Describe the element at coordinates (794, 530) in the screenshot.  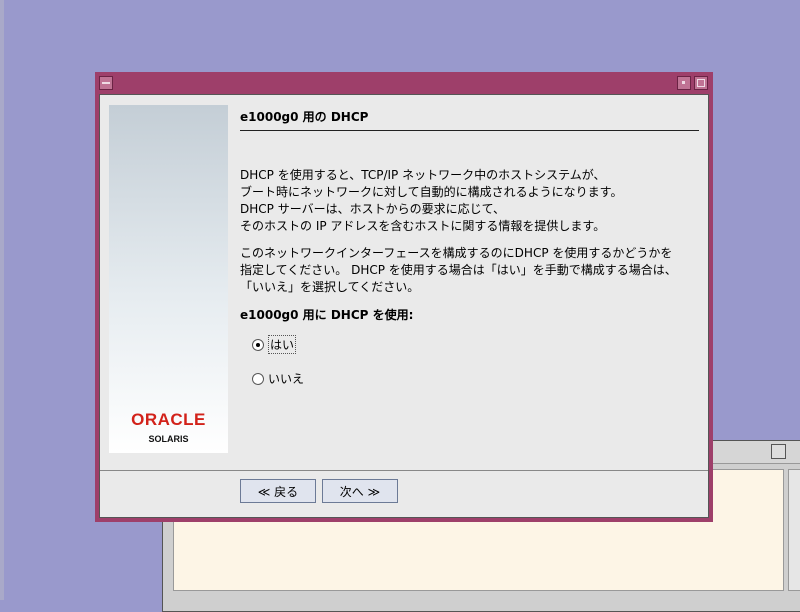
I see `terminal-scrollbar` at that location.